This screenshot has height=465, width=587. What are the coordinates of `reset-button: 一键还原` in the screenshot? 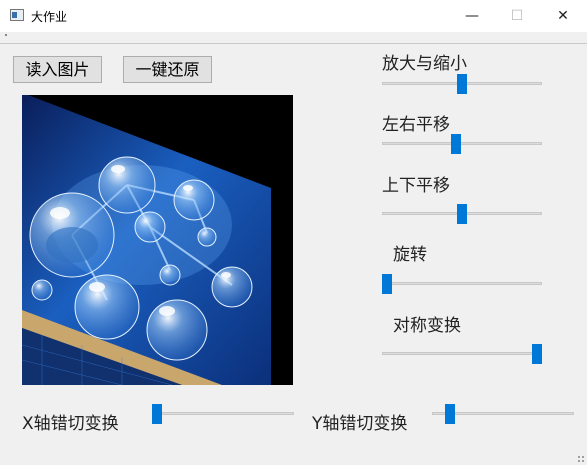 It's located at (167, 69).